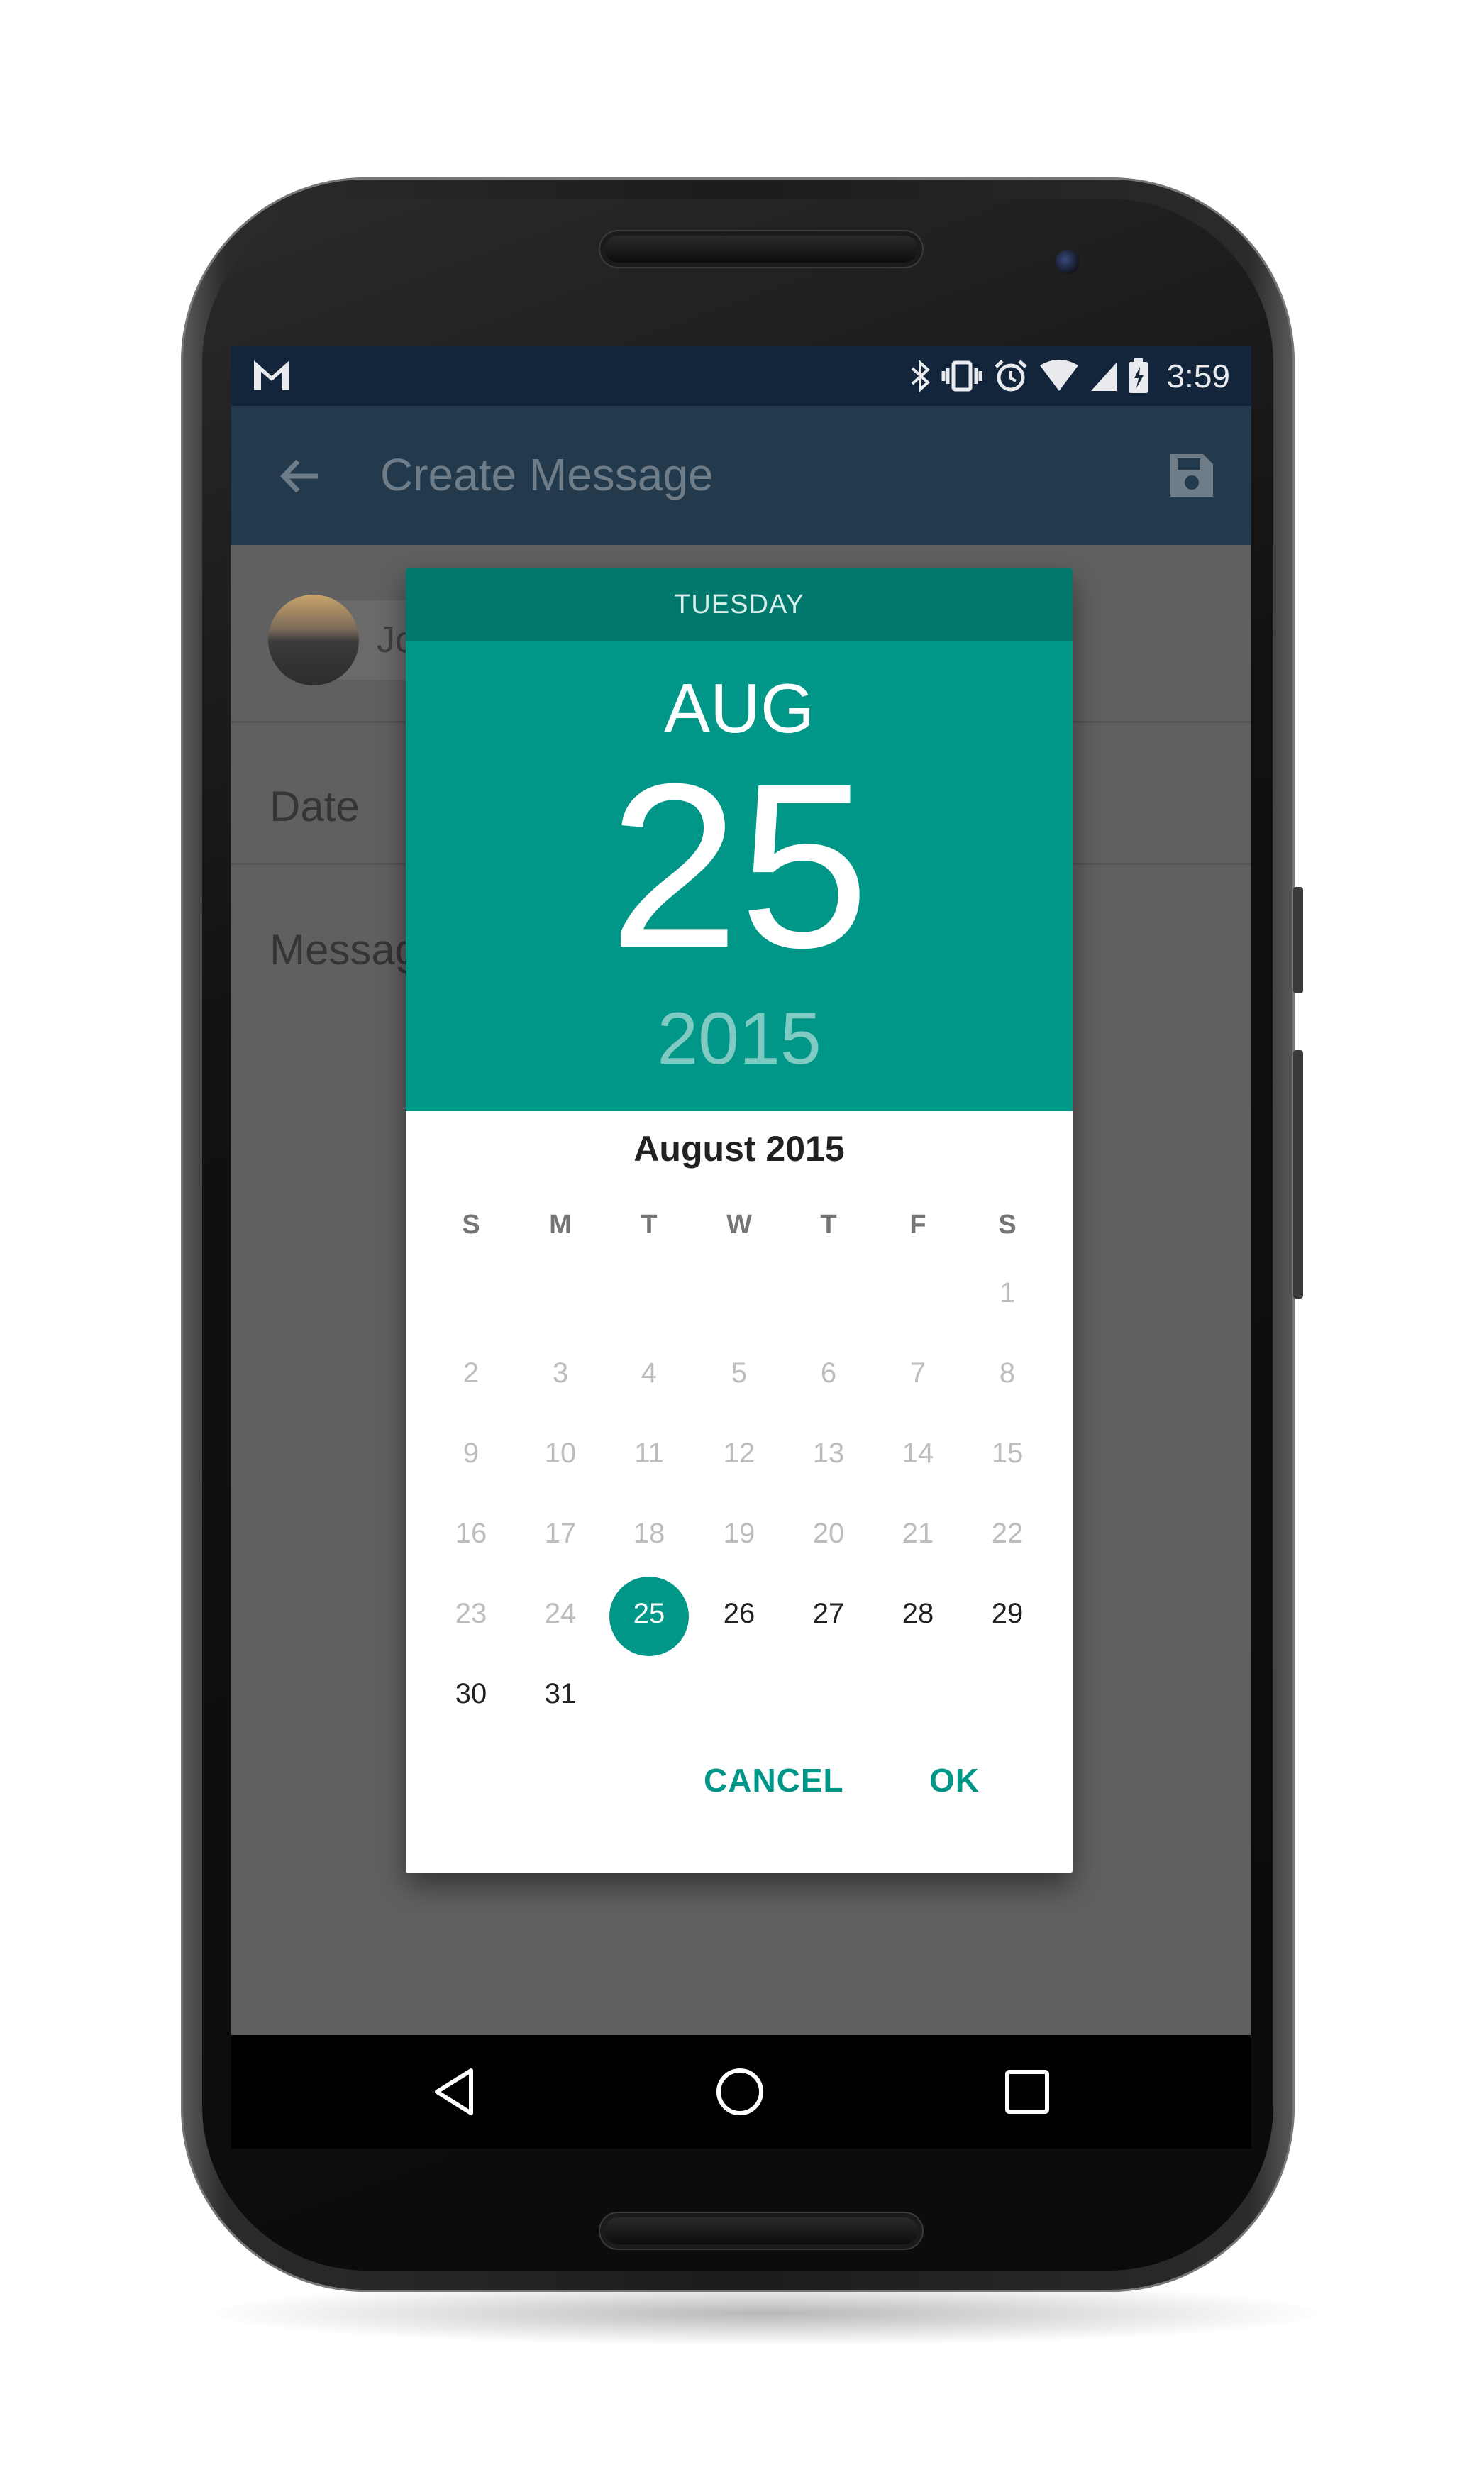  What do you see at coordinates (649, 1453) in the screenshot?
I see `calendar-day: 11` at bounding box center [649, 1453].